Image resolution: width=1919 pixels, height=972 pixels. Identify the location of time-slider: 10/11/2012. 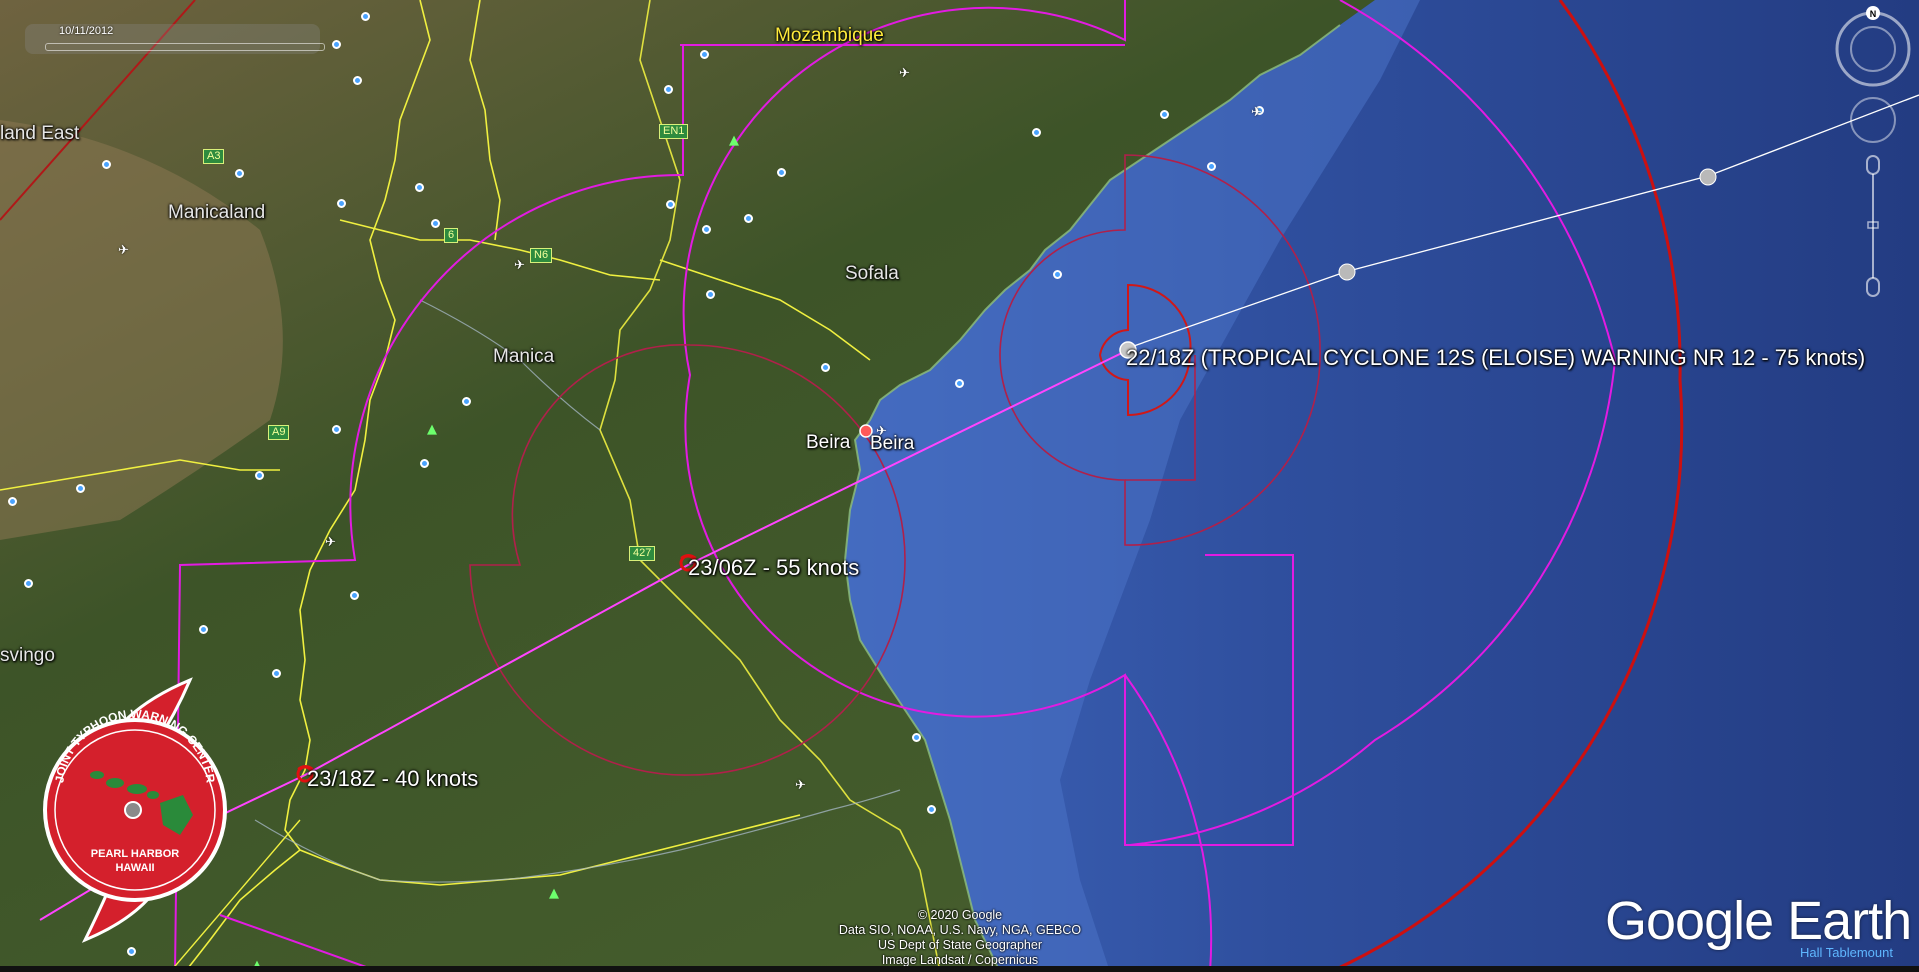
(175, 39).